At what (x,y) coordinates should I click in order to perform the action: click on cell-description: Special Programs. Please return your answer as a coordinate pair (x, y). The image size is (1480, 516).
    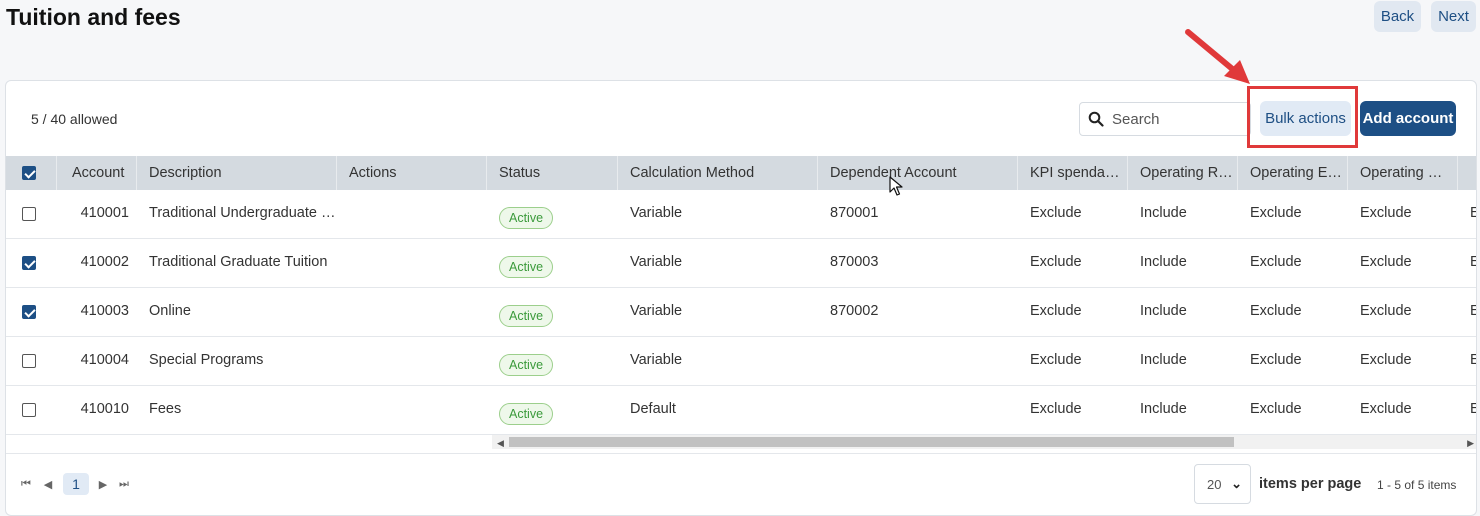
    Looking at the image, I should click on (206, 360).